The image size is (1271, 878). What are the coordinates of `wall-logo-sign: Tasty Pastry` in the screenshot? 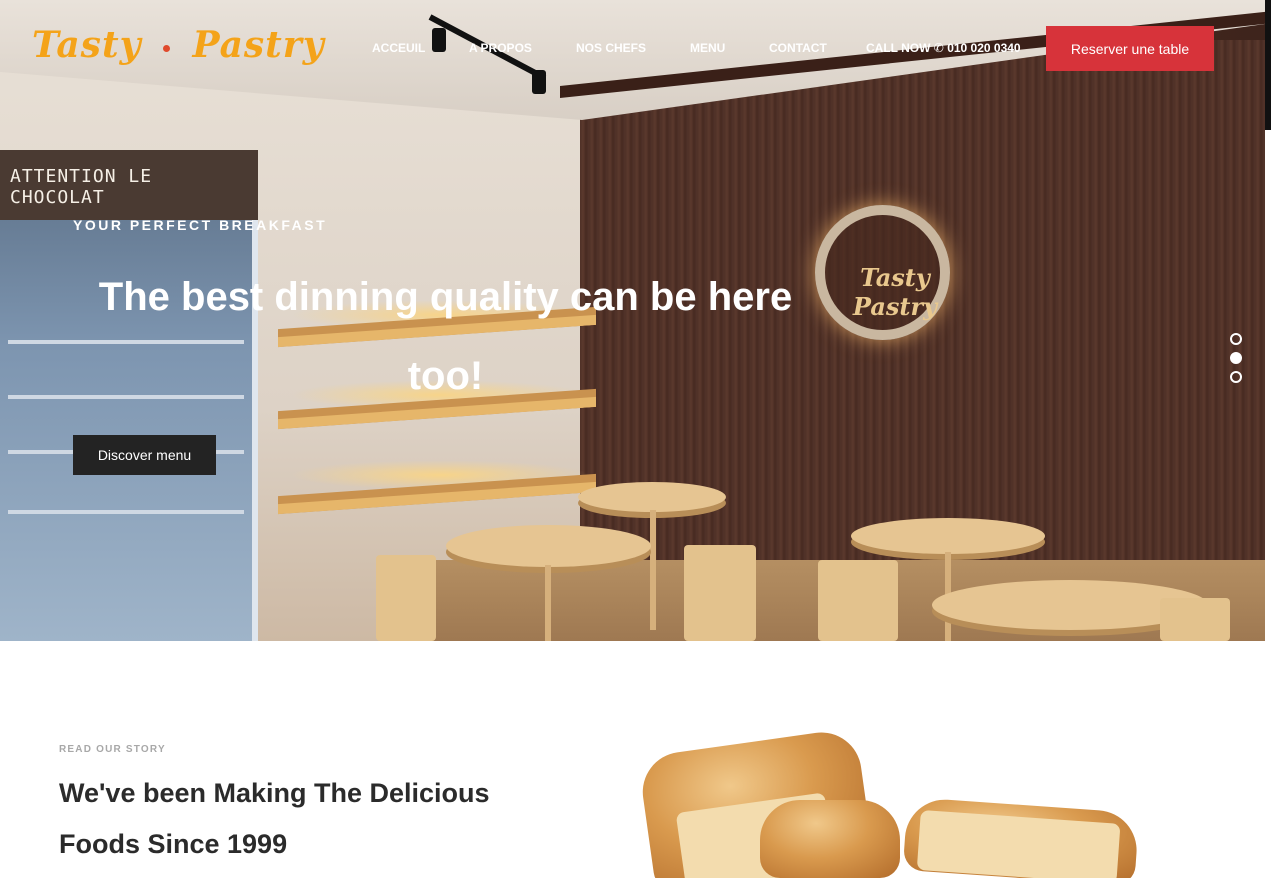 It's located at (882, 272).